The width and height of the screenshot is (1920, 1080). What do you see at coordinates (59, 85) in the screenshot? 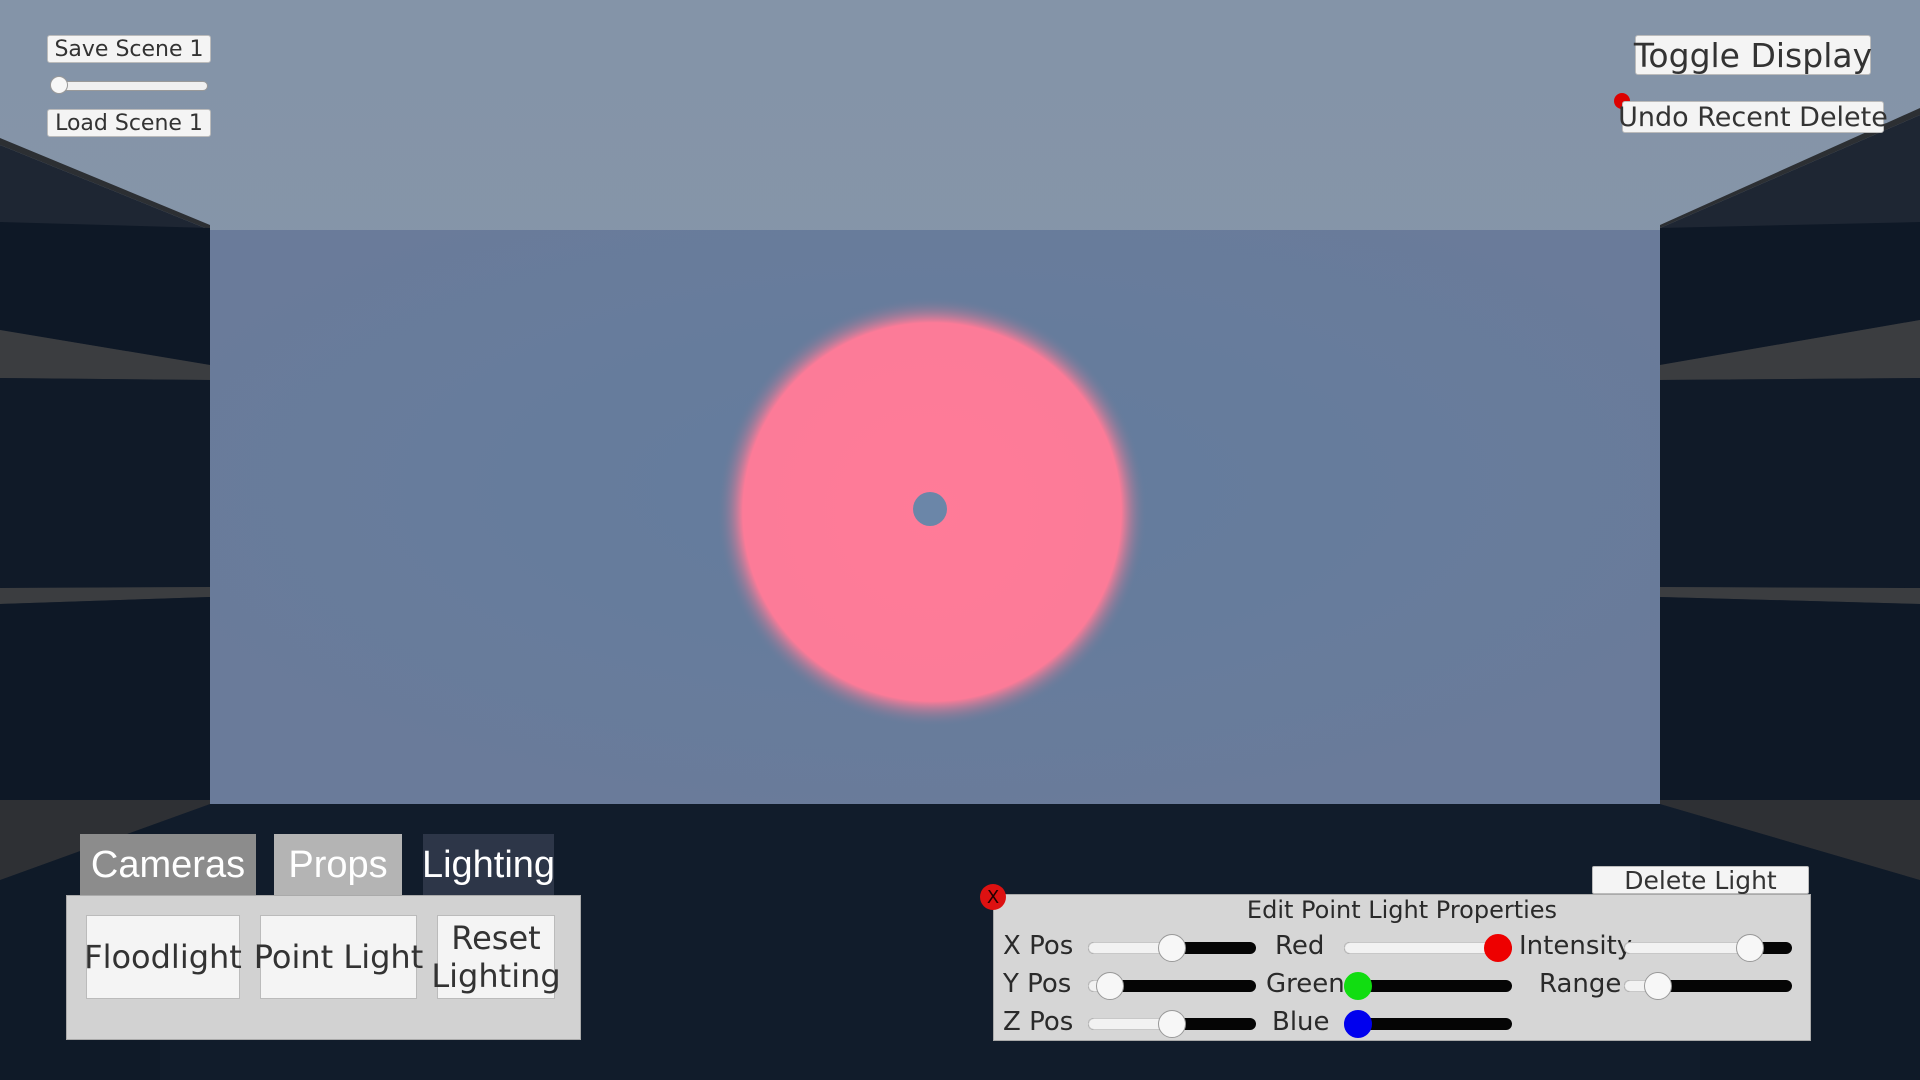
I see `scene-slot-handle` at bounding box center [59, 85].